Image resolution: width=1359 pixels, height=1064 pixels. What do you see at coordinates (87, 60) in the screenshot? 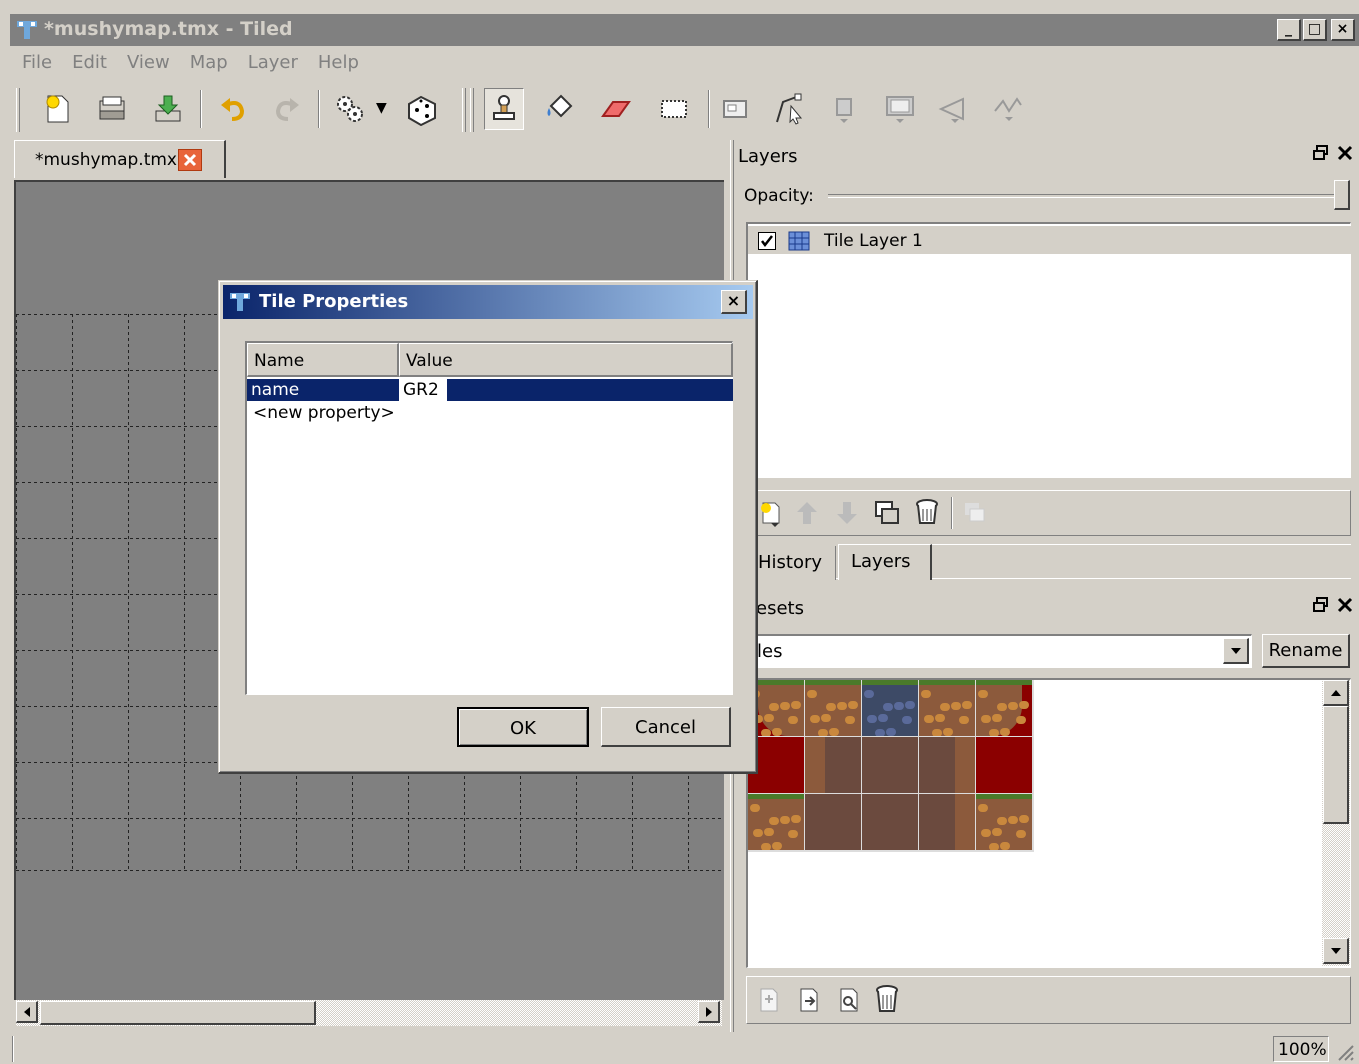
I see `menu-edit: Edit` at bounding box center [87, 60].